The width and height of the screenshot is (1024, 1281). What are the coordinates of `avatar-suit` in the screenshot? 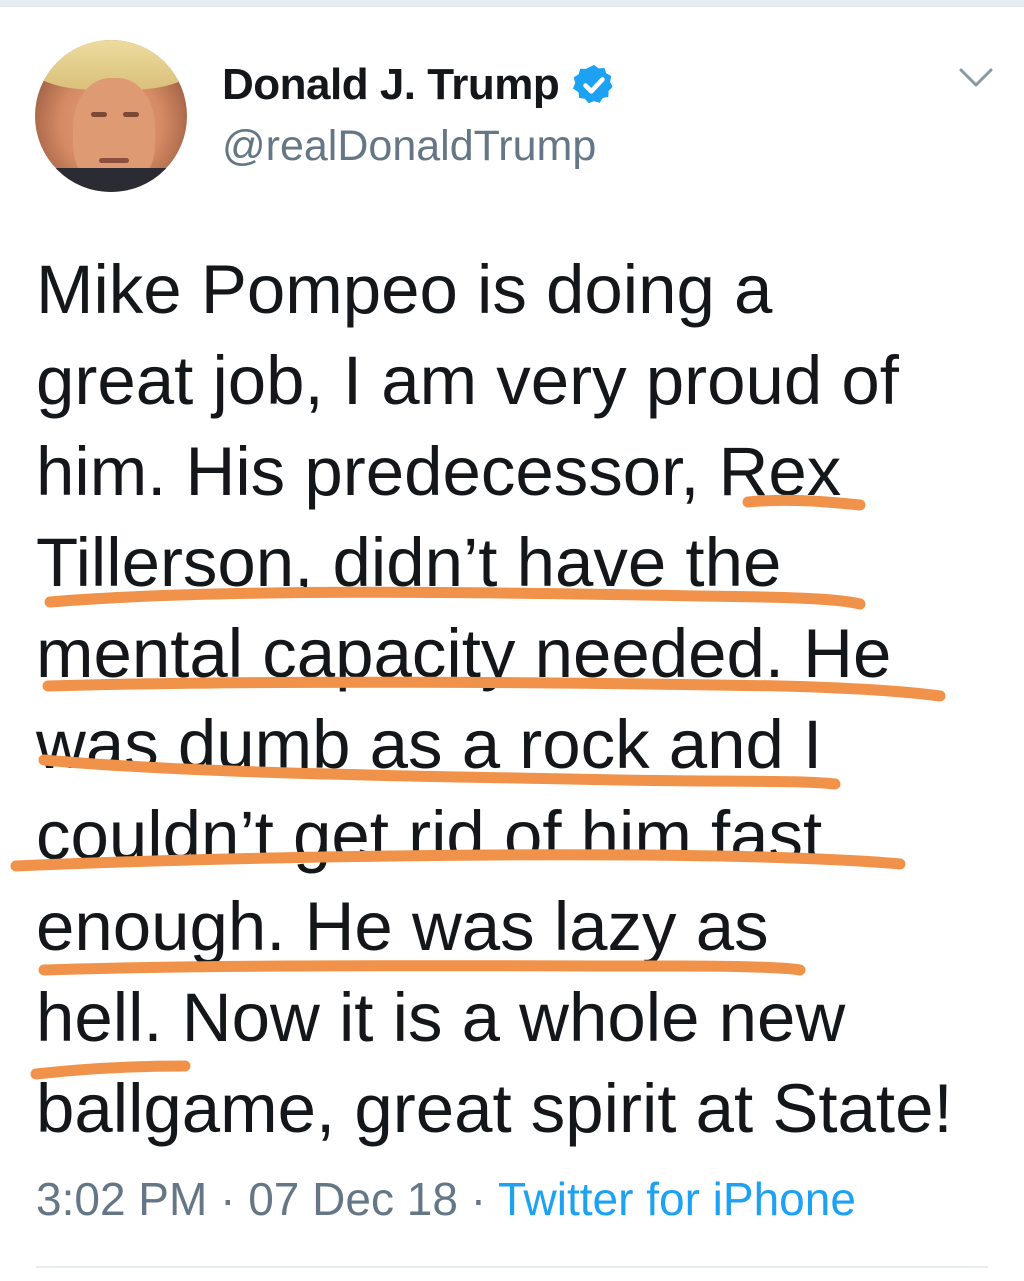 It's located at (111, 180).